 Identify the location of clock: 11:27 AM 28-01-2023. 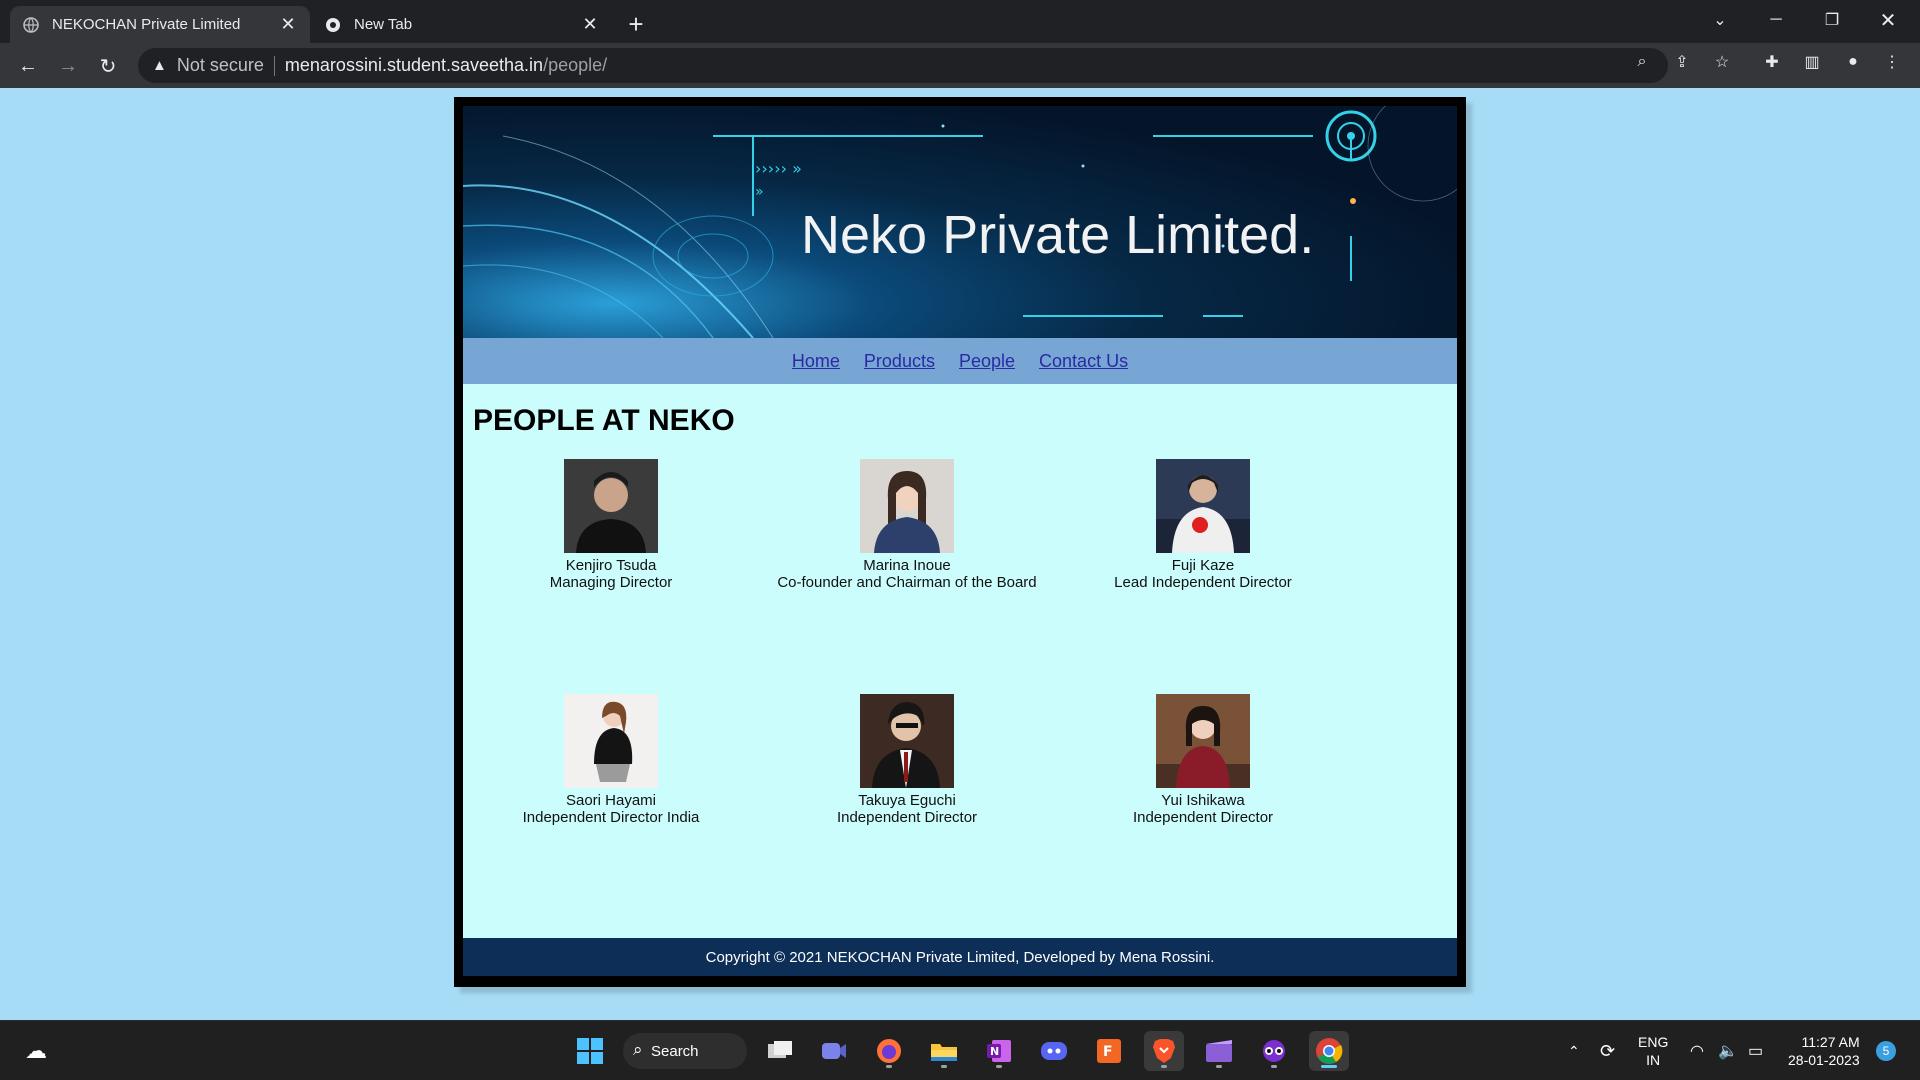
(1824, 1050).